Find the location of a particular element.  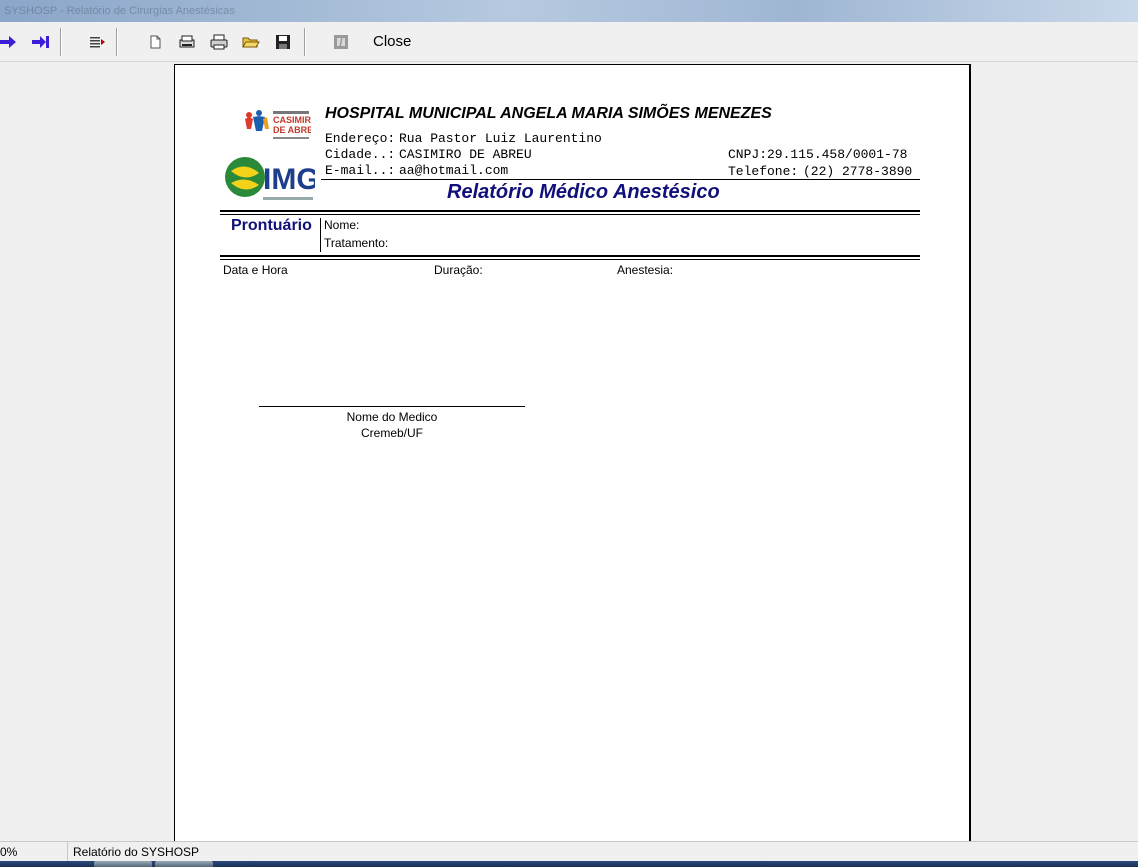

printer-icon is located at coordinates (219, 42).